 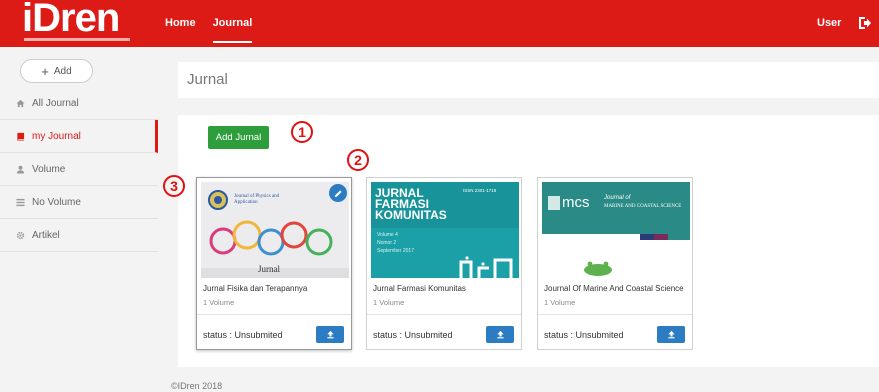 I want to click on sidebar-item-my-journal: my Journal, so click(x=79, y=136).